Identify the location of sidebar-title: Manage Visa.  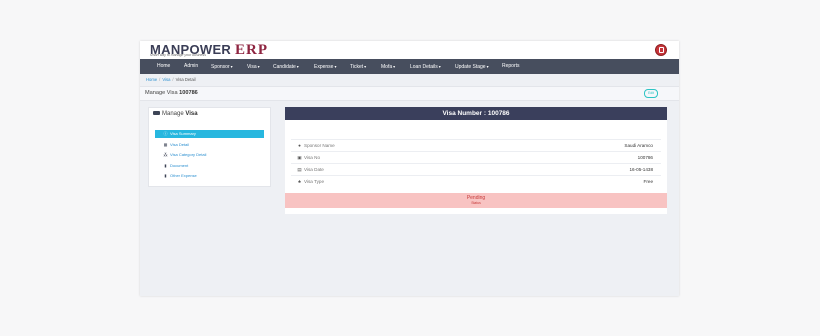
(175, 114).